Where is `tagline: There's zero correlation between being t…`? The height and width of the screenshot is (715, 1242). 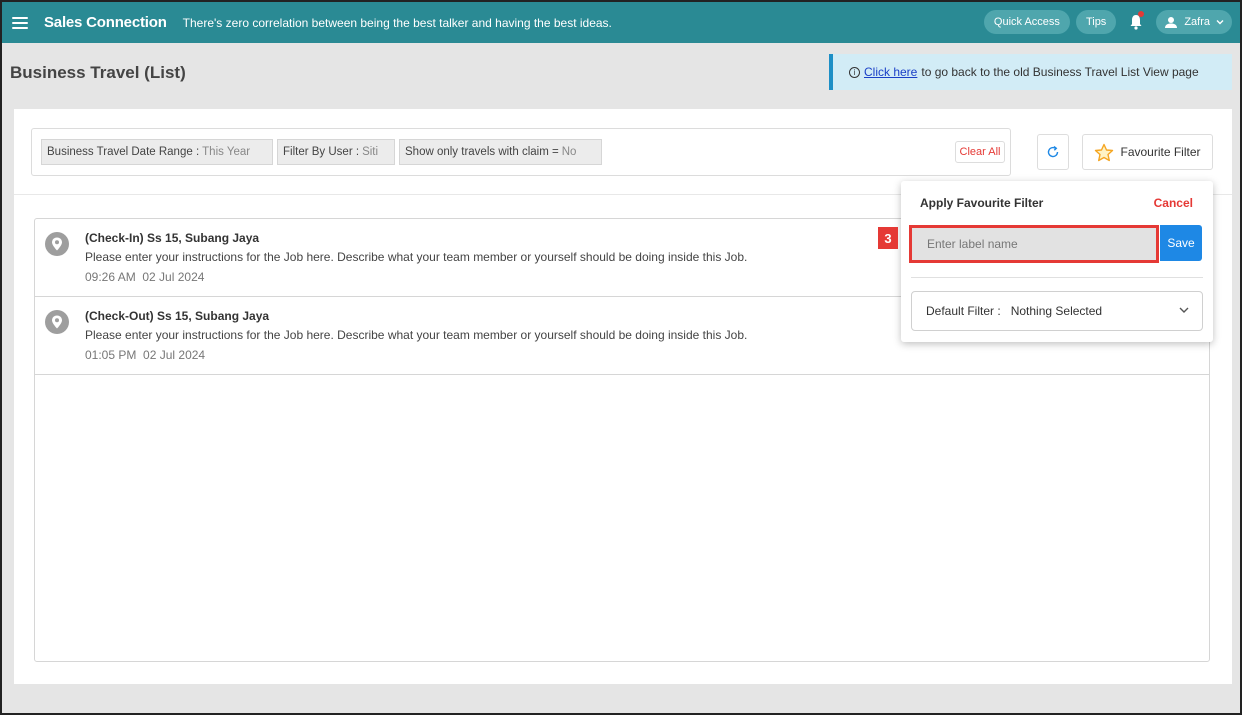 tagline: There's zero correlation between being t… is located at coordinates (397, 22).